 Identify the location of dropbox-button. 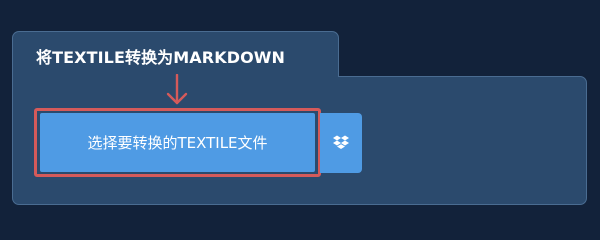
(341, 143).